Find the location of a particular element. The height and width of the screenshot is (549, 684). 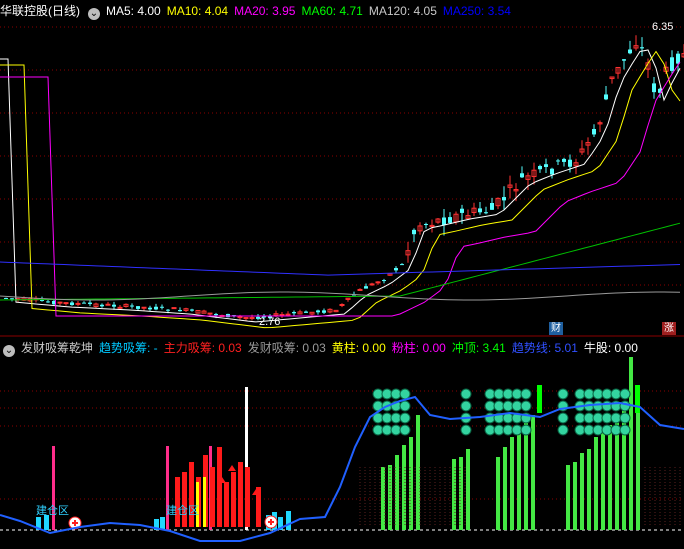

limit-up-badge: 涨 is located at coordinates (669, 328).